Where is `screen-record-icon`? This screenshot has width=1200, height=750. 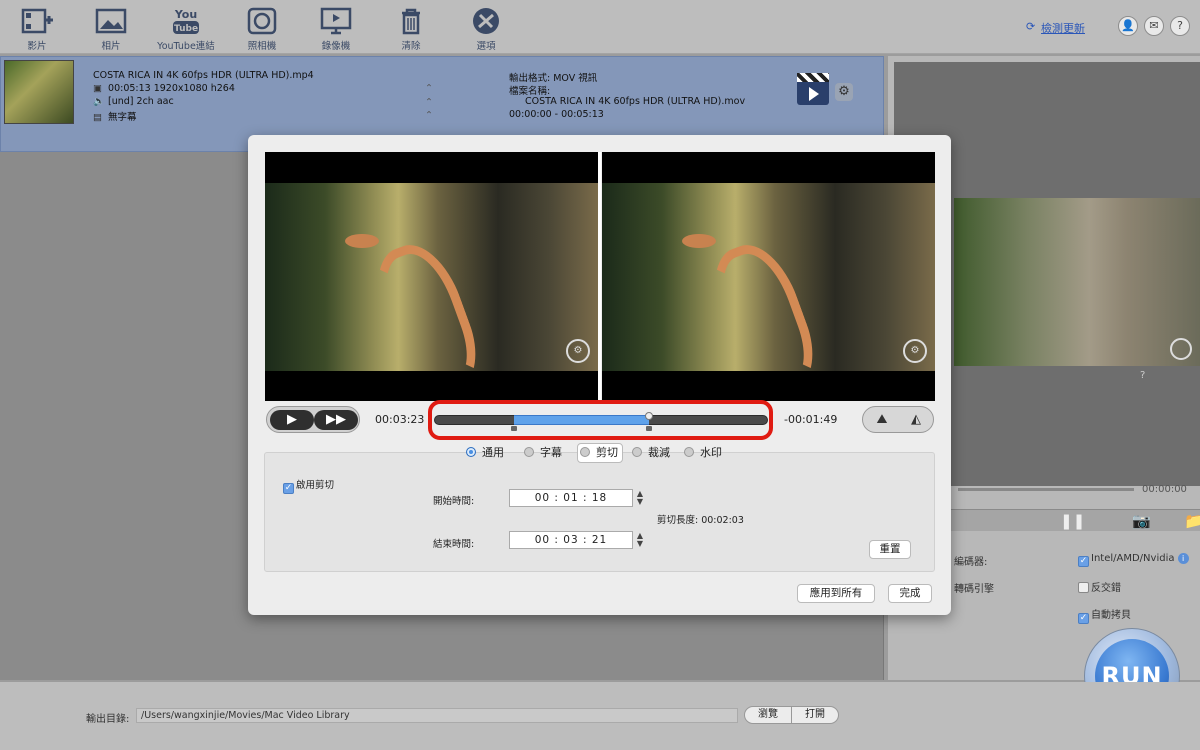
screen-record-icon is located at coordinates (336, 21).